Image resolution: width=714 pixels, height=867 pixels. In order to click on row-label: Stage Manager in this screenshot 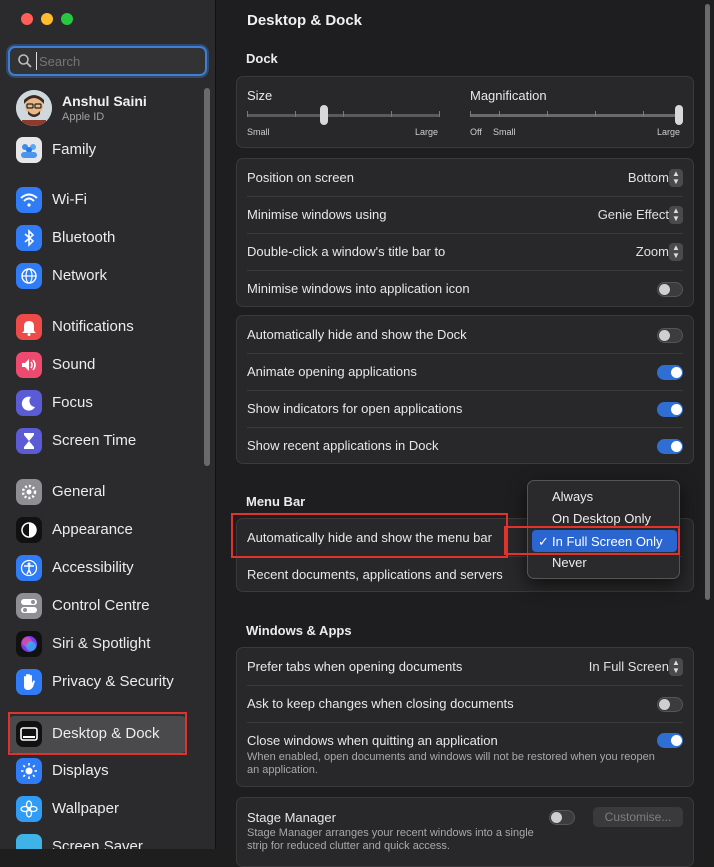, I will do `click(291, 817)`.